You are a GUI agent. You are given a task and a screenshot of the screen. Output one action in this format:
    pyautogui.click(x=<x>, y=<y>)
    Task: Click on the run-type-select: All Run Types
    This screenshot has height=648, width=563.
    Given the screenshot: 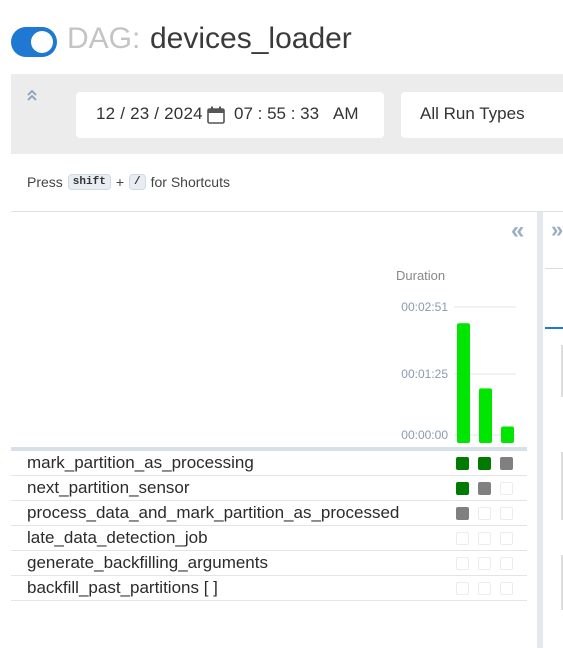 What is the action you would take?
    pyautogui.click(x=482, y=115)
    